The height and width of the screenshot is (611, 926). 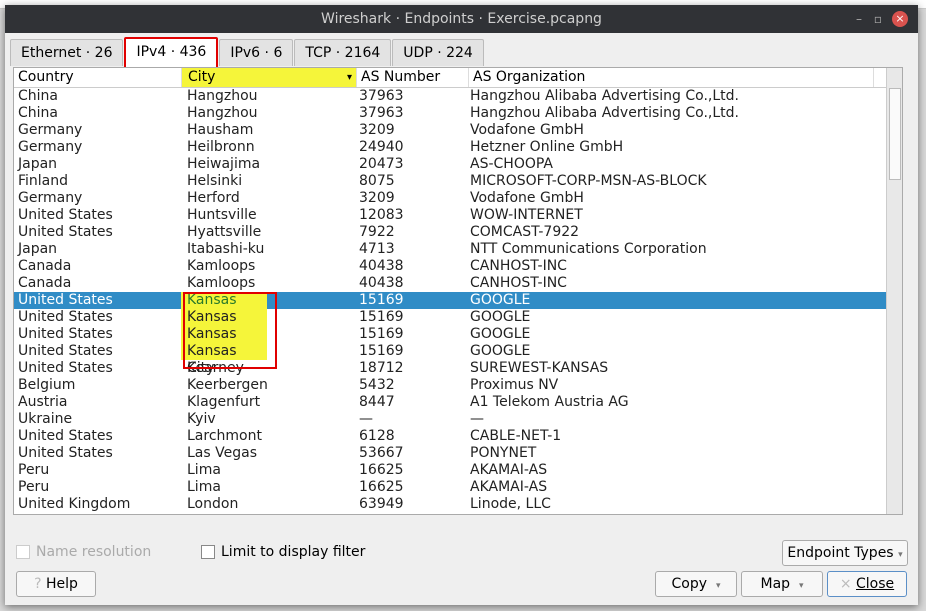 What do you see at coordinates (458, 504) in the screenshot?
I see `table-row: United Kingdom London 63949 Linode, LLC` at bounding box center [458, 504].